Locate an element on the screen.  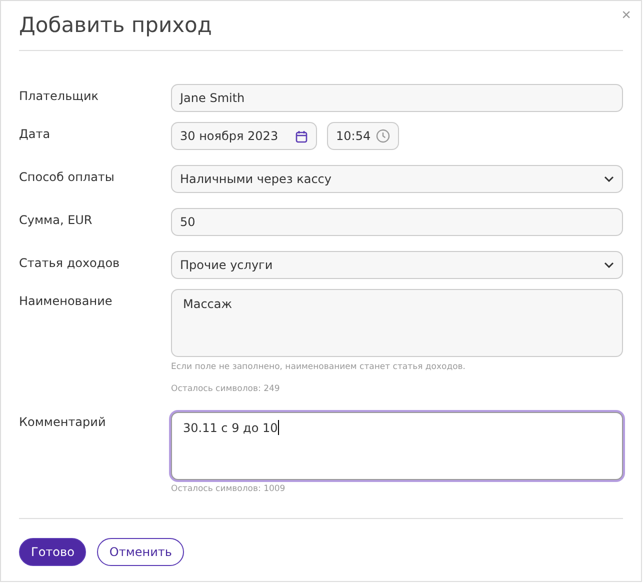
cancel-button: Отменить is located at coordinates (140, 552).